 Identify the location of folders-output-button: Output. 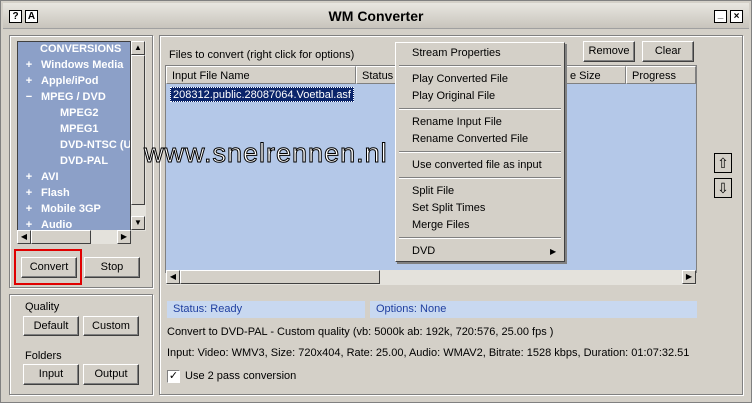
(111, 374).